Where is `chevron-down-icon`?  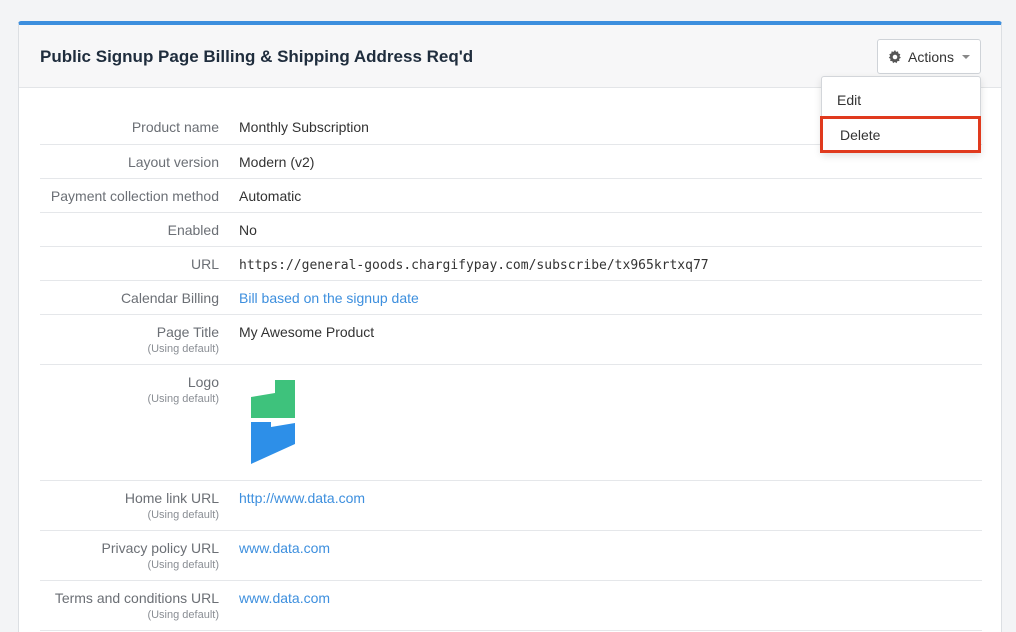 chevron-down-icon is located at coordinates (965, 56).